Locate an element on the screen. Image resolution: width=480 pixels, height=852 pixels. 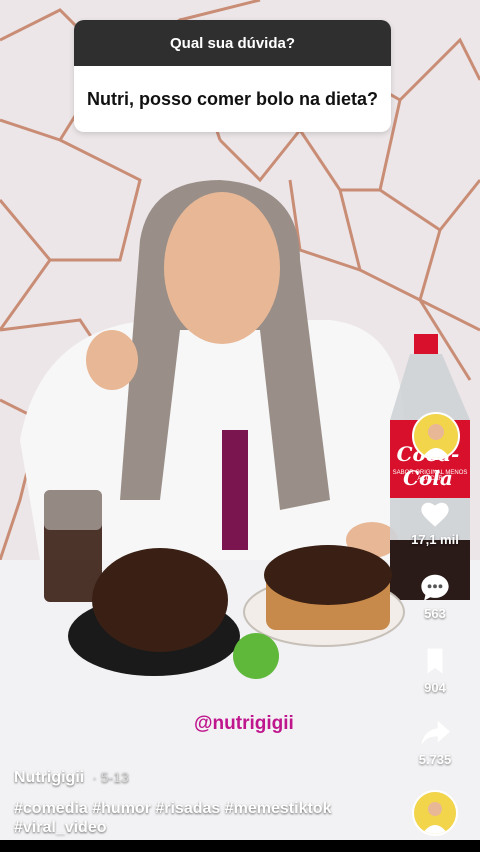
save-button: 904 is located at coordinates (435, 670).